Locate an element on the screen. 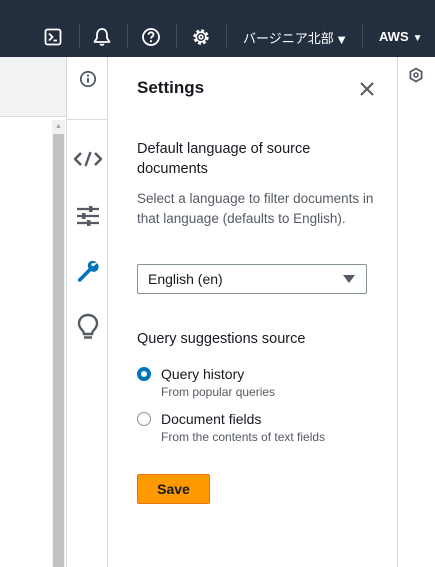 The image size is (435, 567). account-menu: AWS ▼ is located at coordinates (401, 36).